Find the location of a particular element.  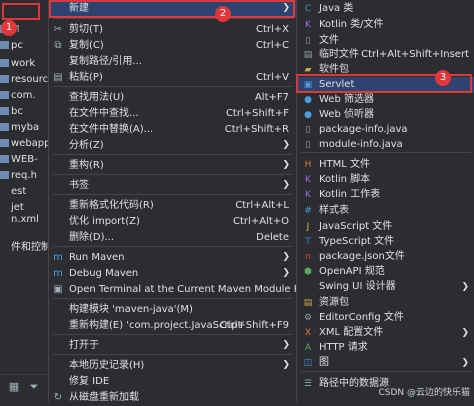

submenu-item: ⚙ EditorConfig 文件 is located at coordinates (385, 318).